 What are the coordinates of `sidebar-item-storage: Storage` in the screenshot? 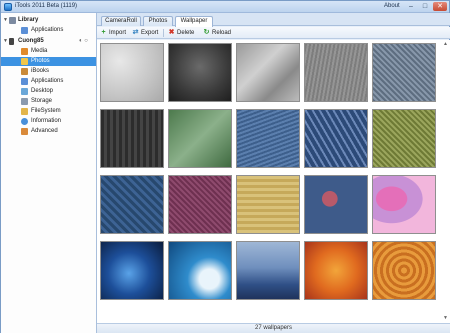 It's located at (48, 101).